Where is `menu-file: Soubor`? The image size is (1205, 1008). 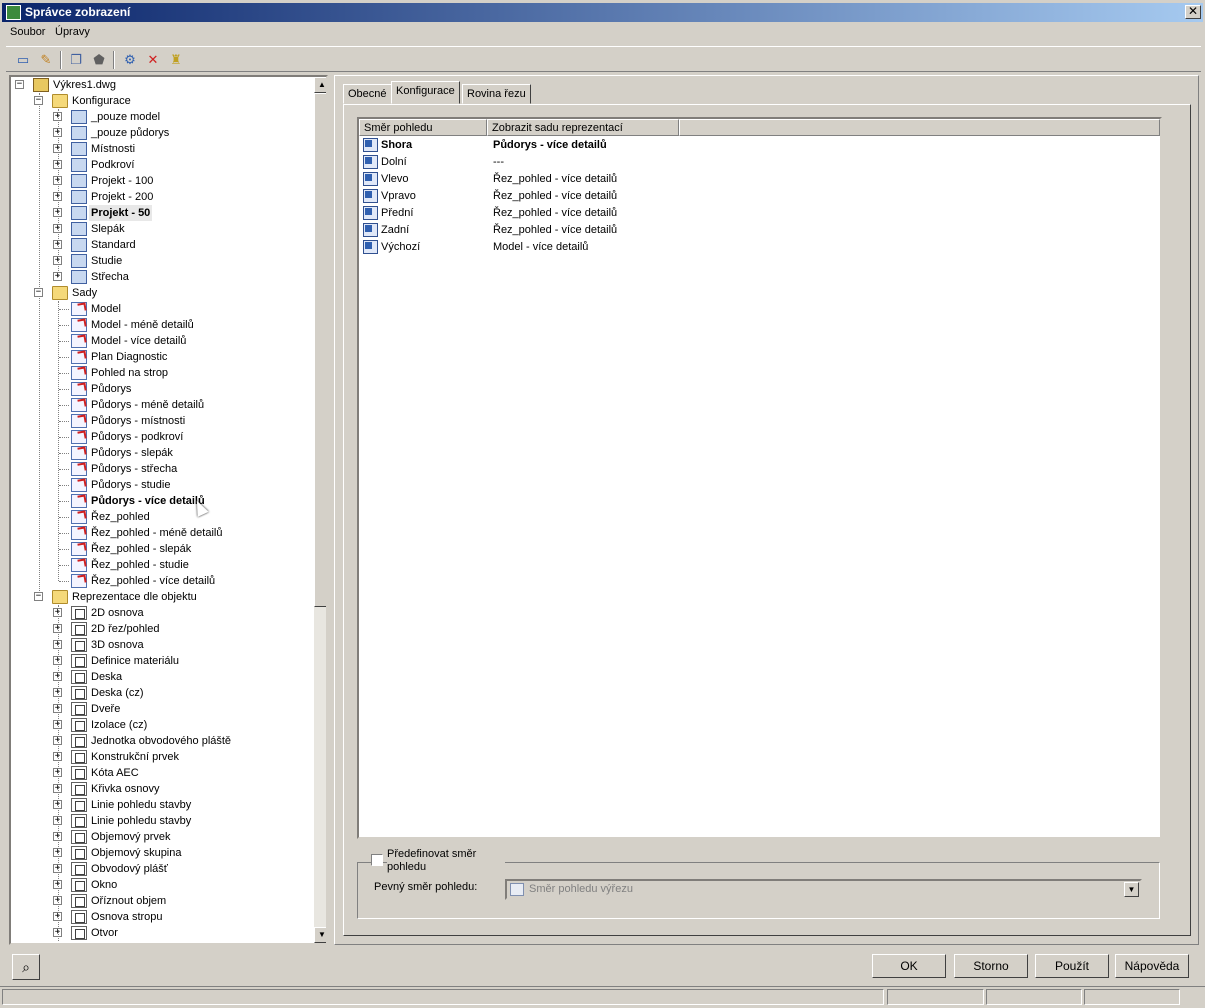
menu-file: Soubor is located at coordinates (27, 32).